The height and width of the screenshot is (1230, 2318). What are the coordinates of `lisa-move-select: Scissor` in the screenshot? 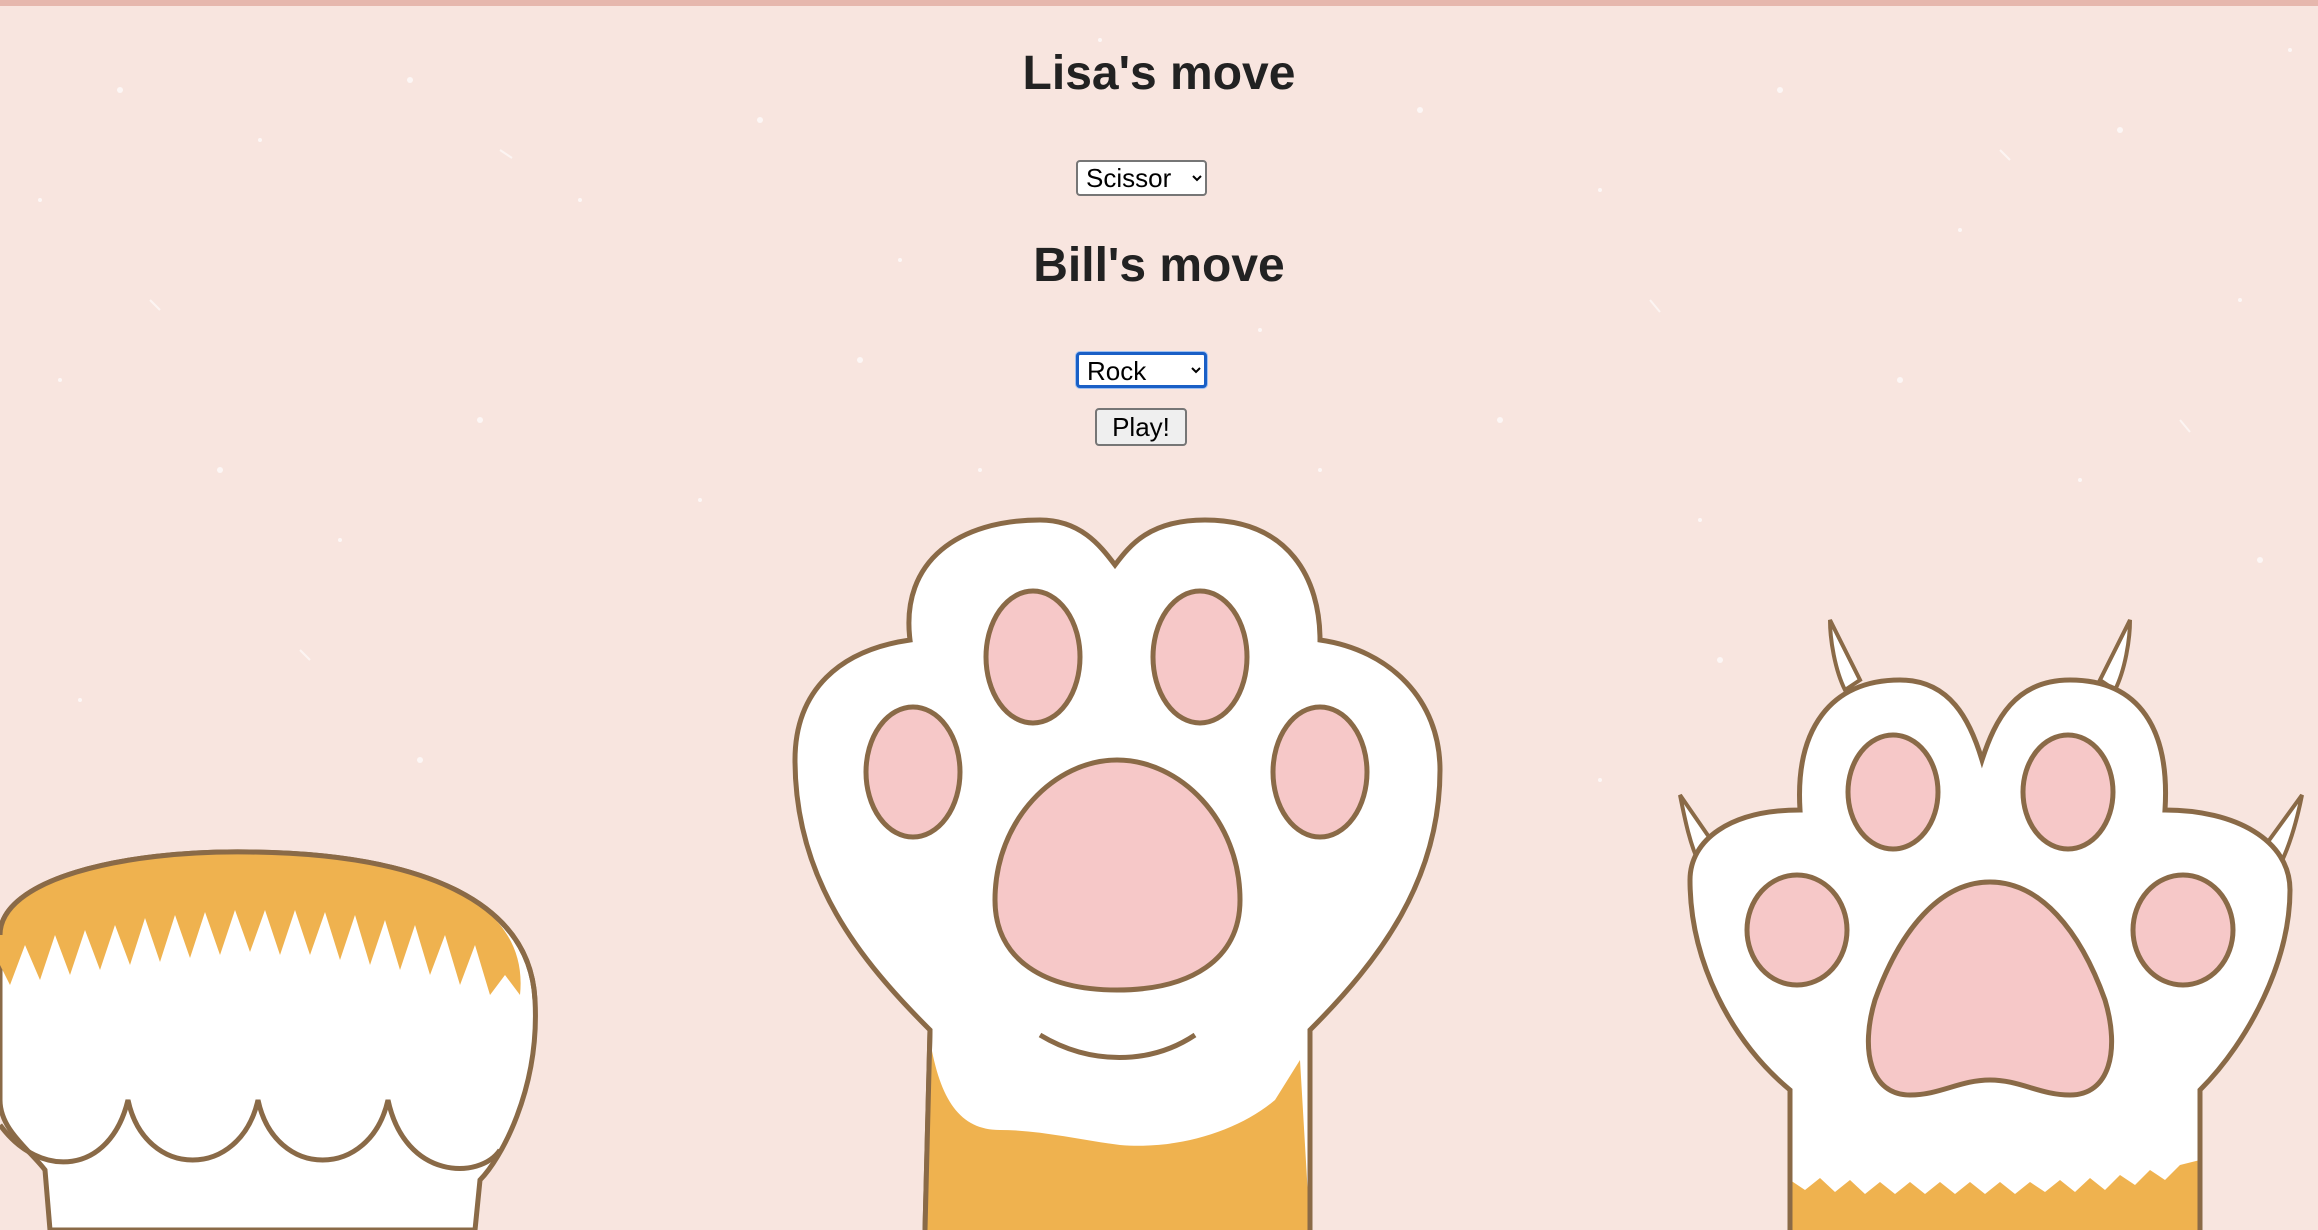 It's located at (1141, 178).